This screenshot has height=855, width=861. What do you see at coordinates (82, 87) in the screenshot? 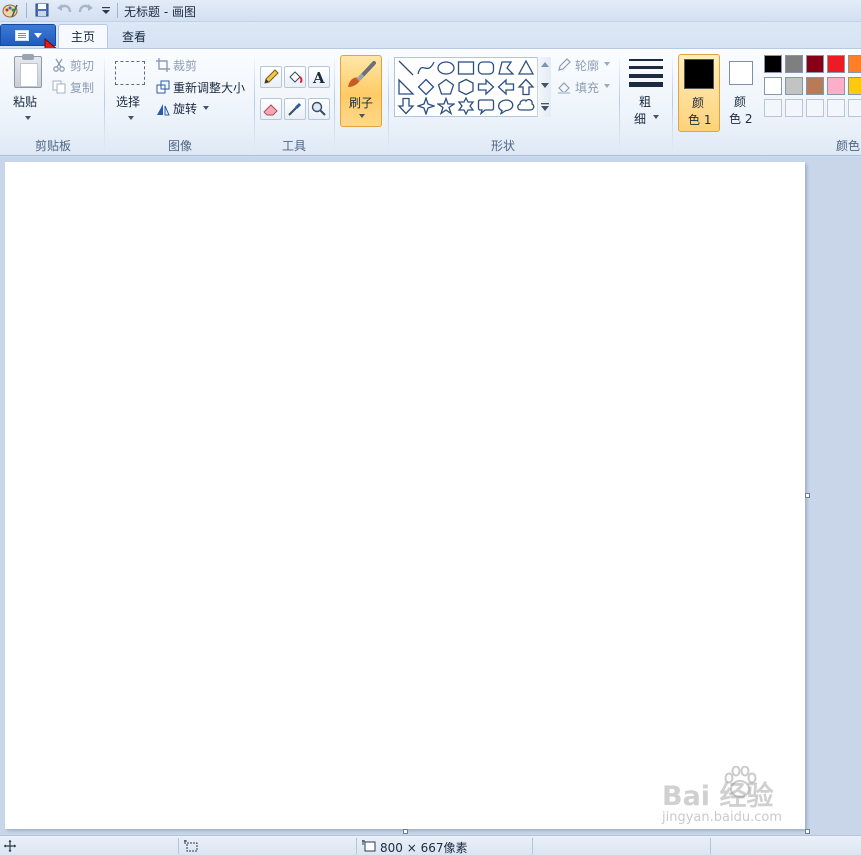
I see `copy-button: 复制` at bounding box center [82, 87].